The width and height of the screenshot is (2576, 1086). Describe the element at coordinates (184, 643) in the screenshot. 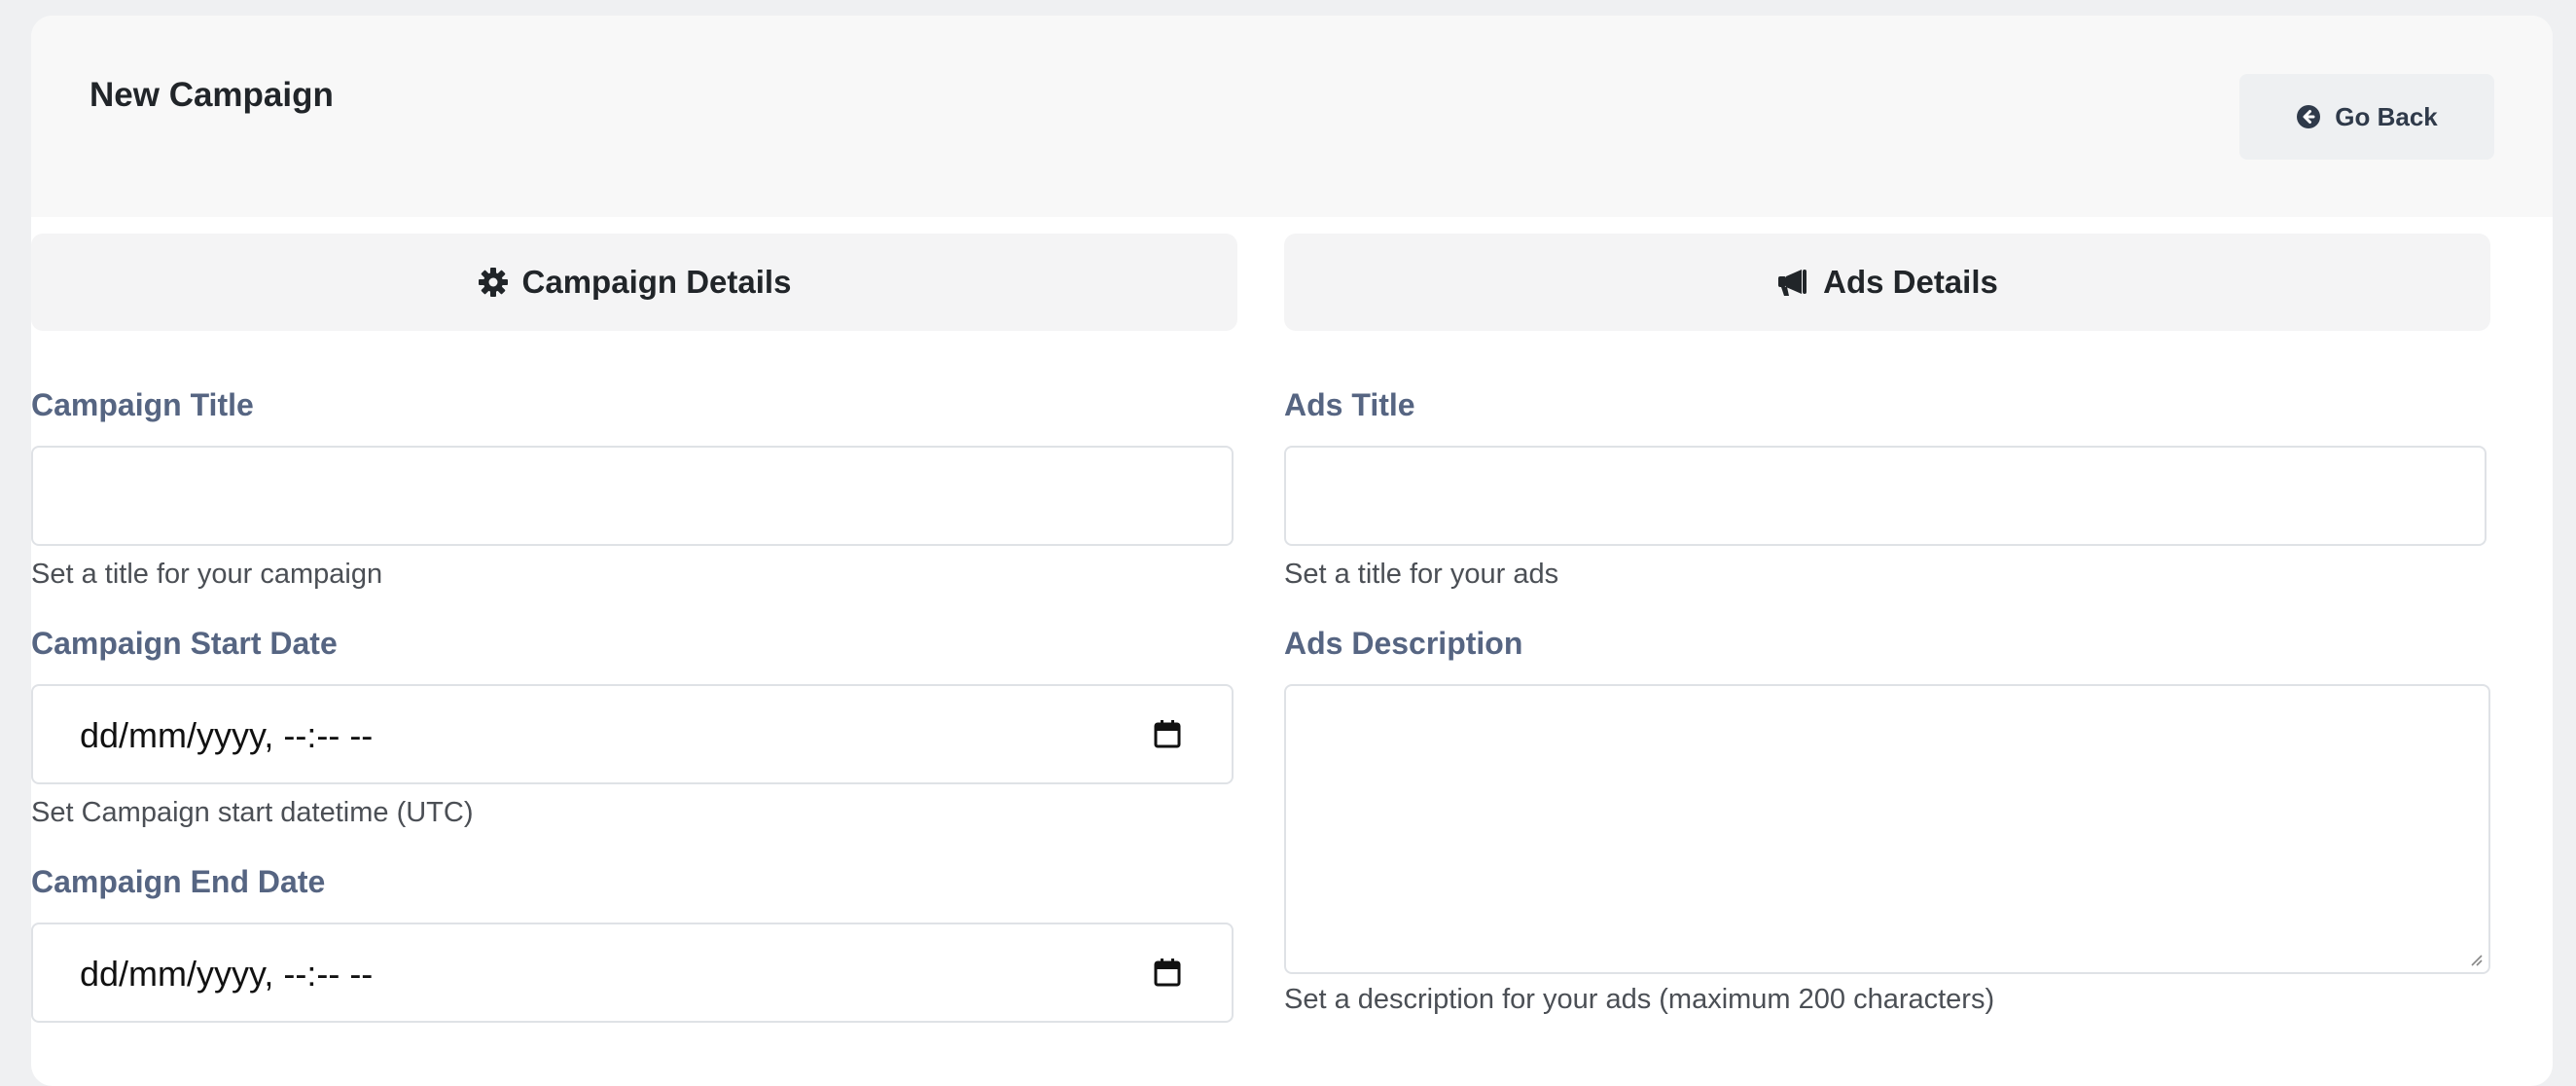

I see `campaign-start-date-label: Campaign Start Date` at that location.